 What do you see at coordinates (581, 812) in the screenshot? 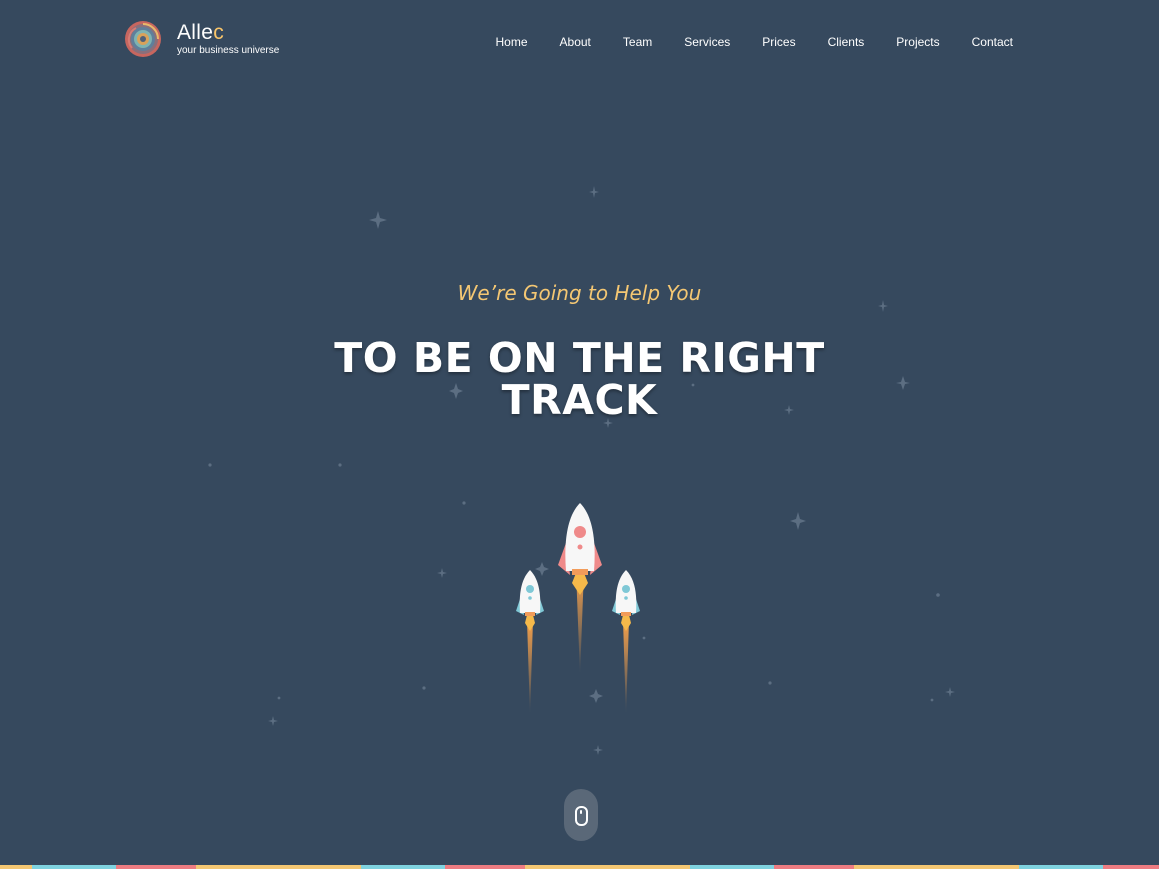
I see `mouse-wheel-icon` at bounding box center [581, 812].